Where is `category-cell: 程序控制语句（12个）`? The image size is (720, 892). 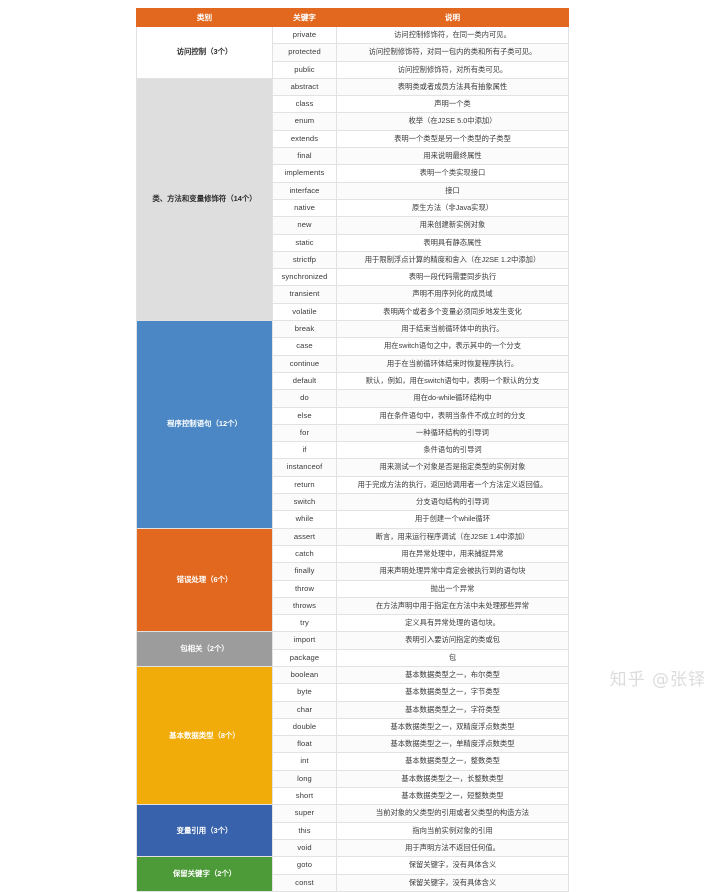
category-cell: 程序控制语句（12个） is located at coordinates (204, 424).